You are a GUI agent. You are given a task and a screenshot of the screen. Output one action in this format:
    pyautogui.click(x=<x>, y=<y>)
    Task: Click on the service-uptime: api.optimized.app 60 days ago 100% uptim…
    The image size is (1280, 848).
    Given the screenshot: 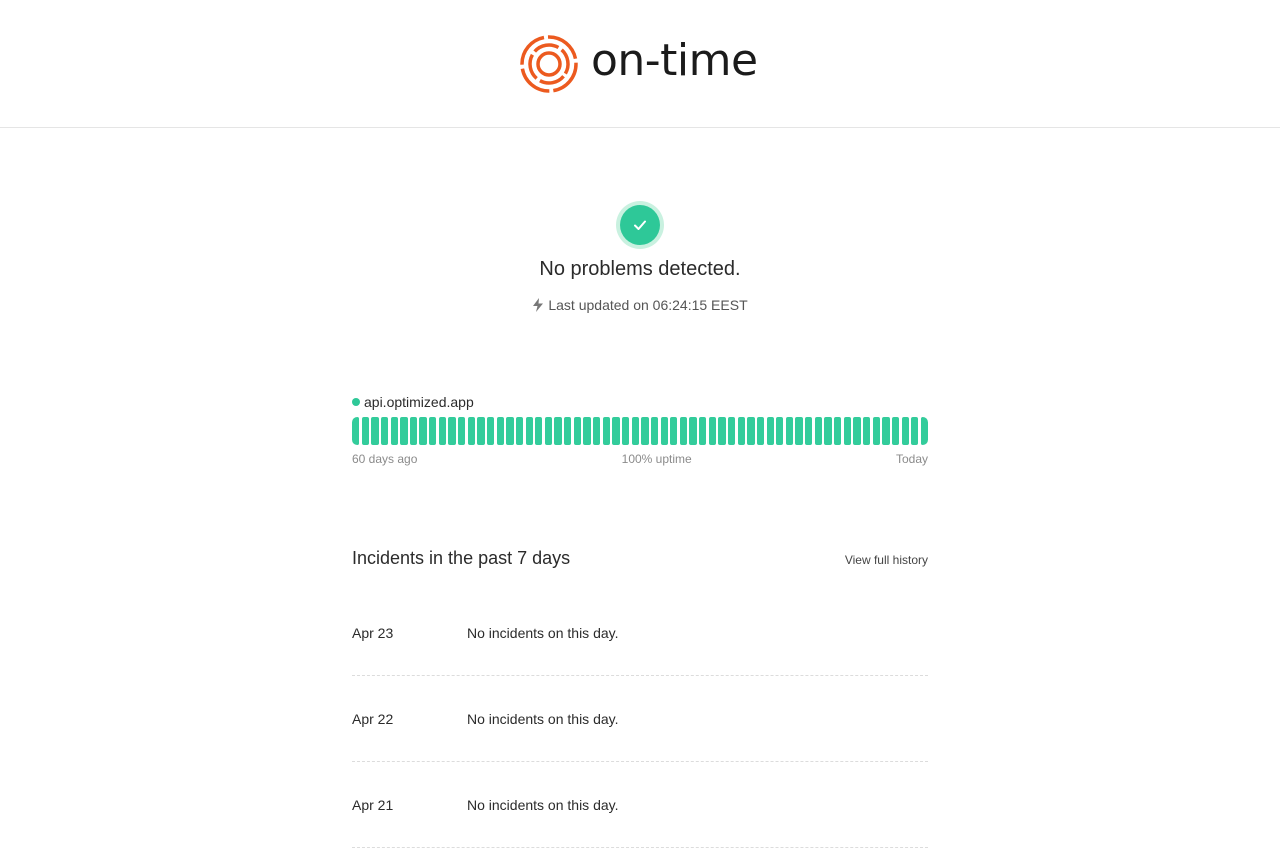 What is the action you would take?
    pyautogui.click(x=640, y=429)
    